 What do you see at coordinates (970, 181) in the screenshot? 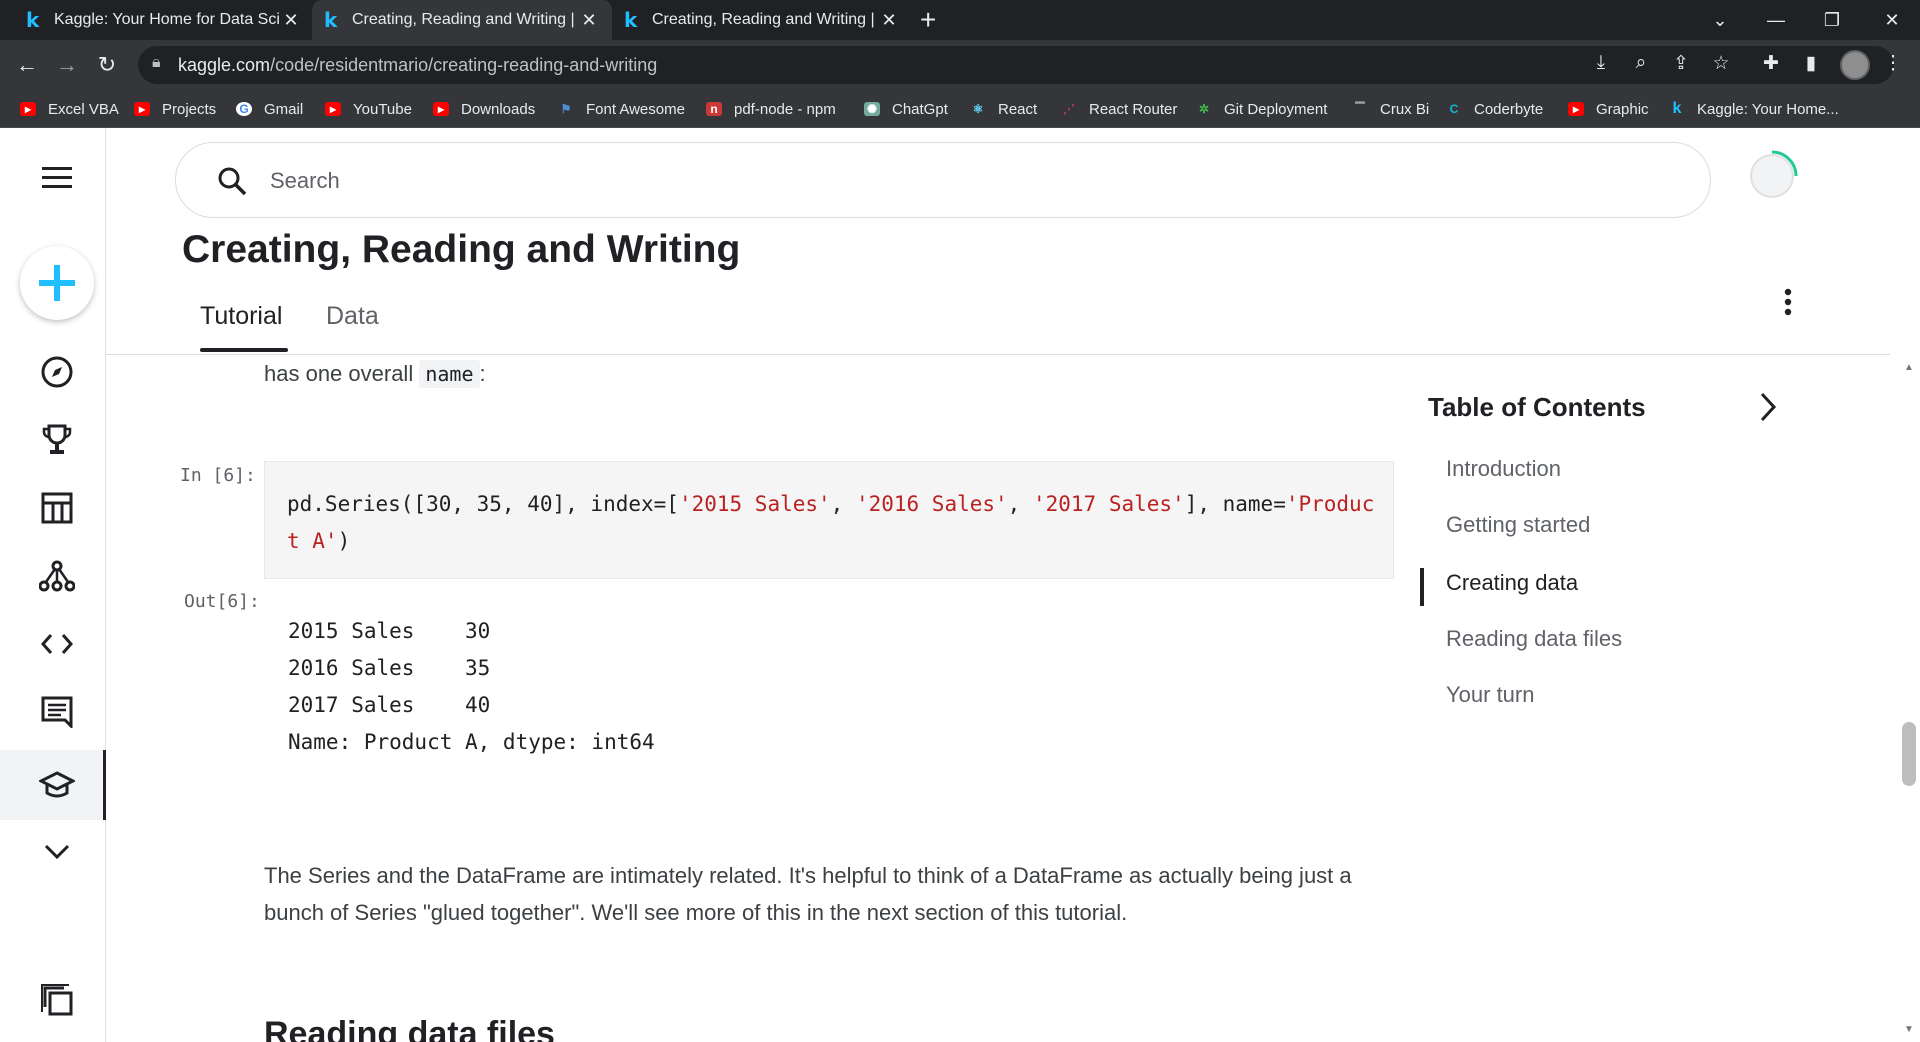
I see `search-input` at bounding box center [970, 181].